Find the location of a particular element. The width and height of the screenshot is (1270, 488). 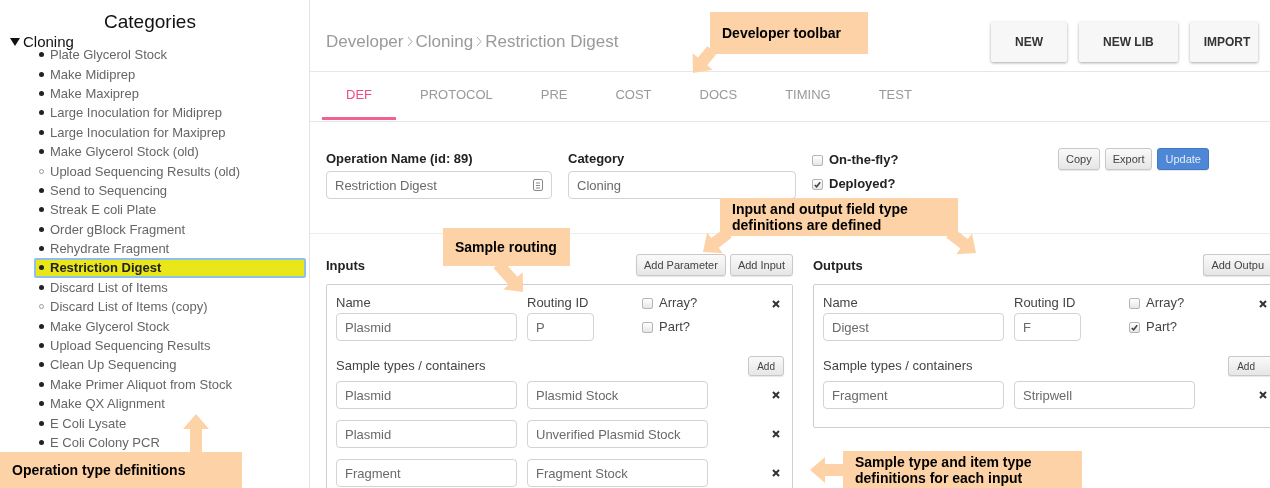

routing-id-field: F is located at coordinates (1047, 327).